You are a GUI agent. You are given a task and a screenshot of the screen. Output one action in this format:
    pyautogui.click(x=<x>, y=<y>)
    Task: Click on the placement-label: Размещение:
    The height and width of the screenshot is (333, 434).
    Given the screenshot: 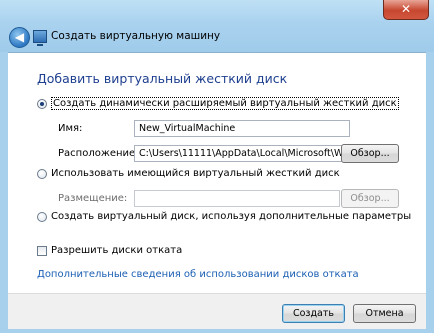 What is the action you would take?
    pyautogui.click(x=93, y=198)
    